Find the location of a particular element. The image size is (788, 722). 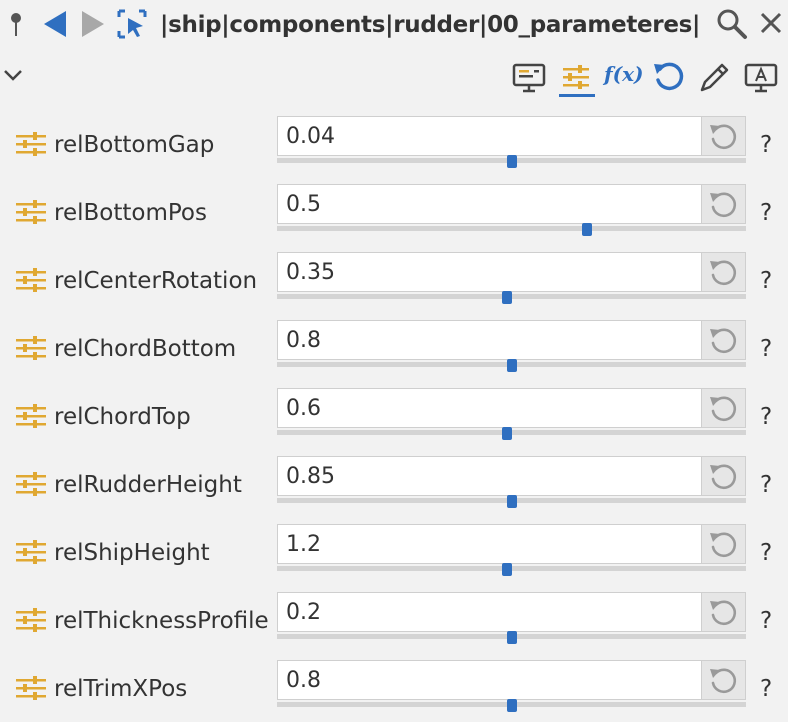

parameter-row: relBottomPos? is located at coordinates (394, 212).